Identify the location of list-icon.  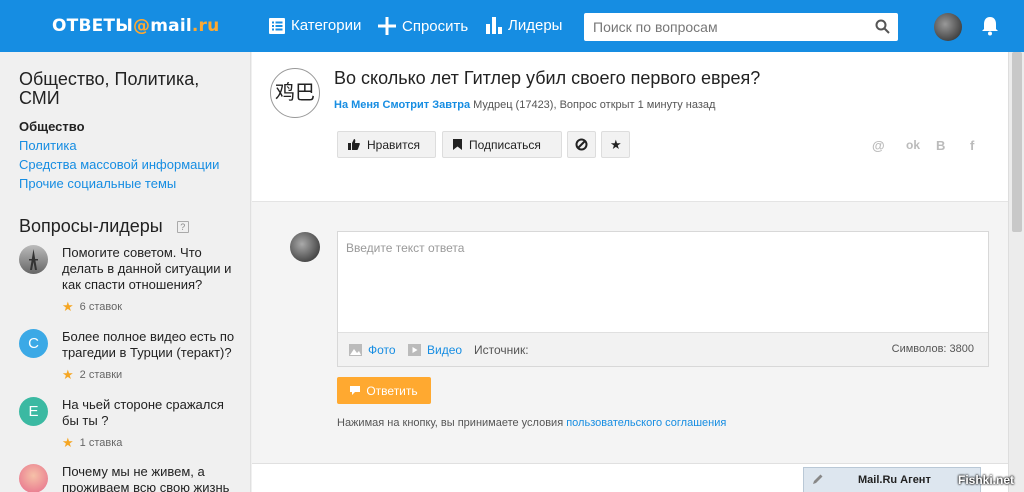
(277, 25).